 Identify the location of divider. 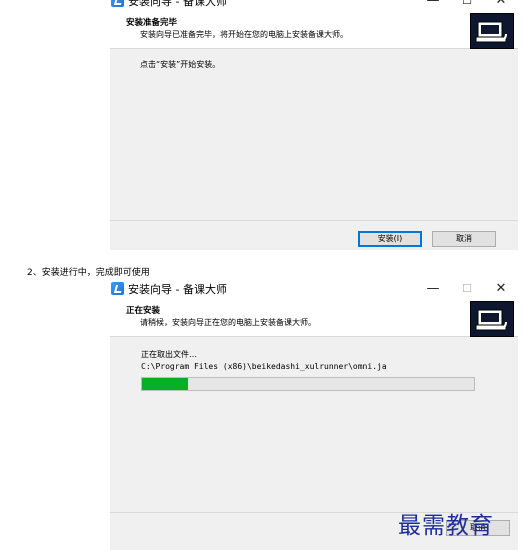
(314, 220).